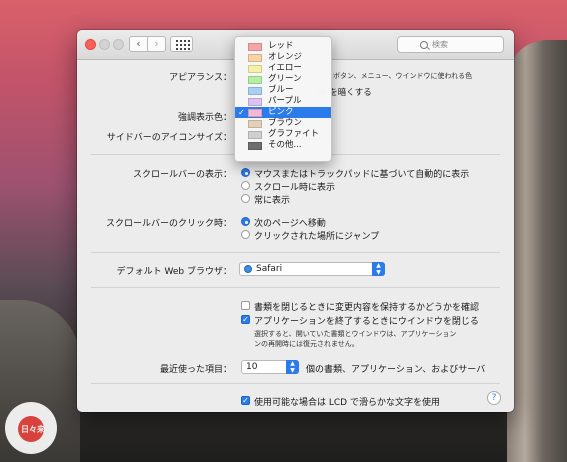 Image resolution: width=567 pixels, height=462 pixels. Describe the element at coordinates (396, 370) in the screenshot. I see `recent-items-description: 個の書類、アプリケーション、およびサーバ` at that location.